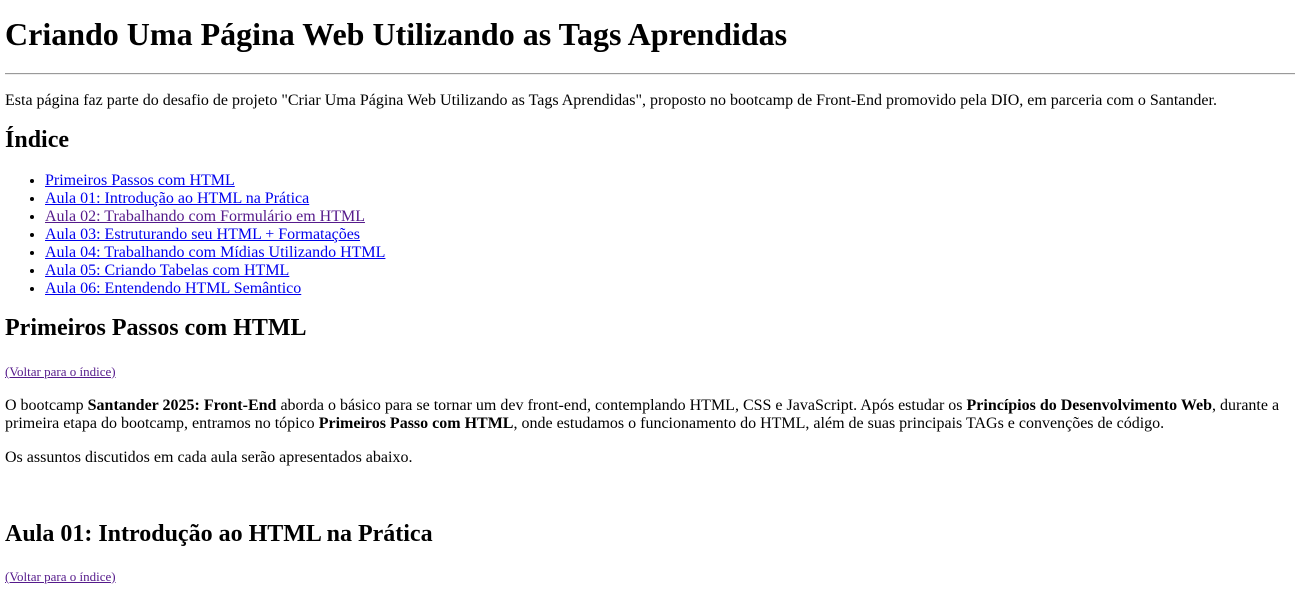 The height and width of the screenshot is (602, 1300). Describe the element at coordinates (46, 405) in the screenshot. I see `text-span: O bootcamp` at that location.